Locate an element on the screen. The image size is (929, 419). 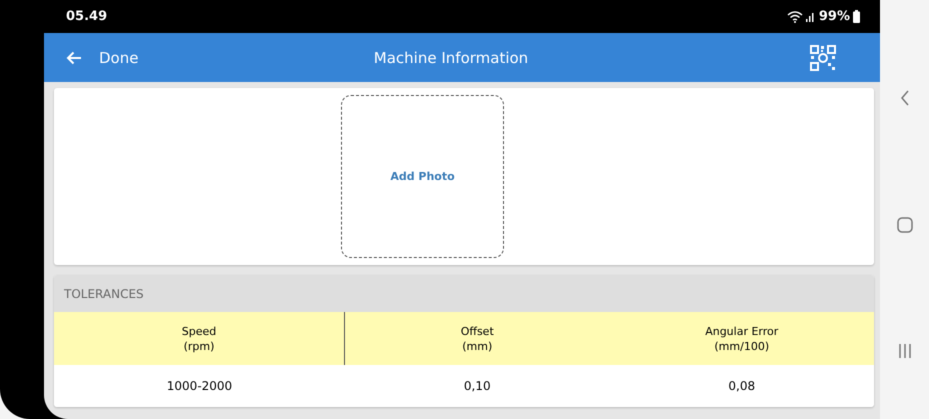
battery-level: 99% is located at coordinates (834, 16).